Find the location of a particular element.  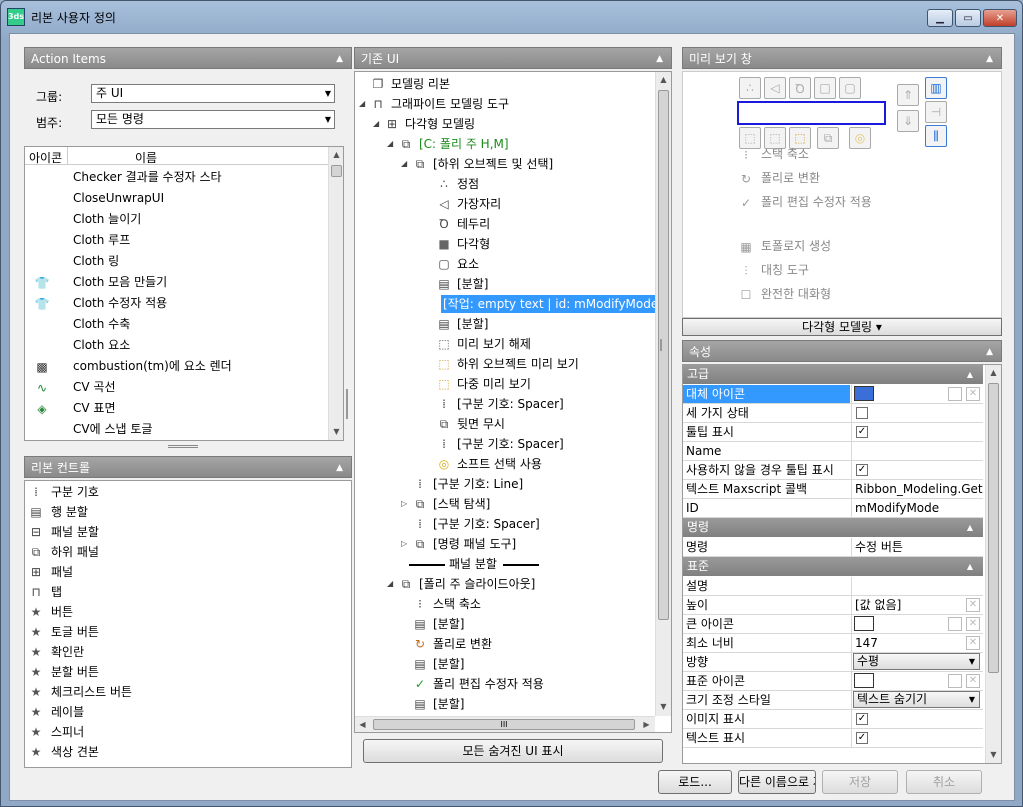

tree-node: ⧉ 뒷면 무시 is located at coordinates (505, 424).